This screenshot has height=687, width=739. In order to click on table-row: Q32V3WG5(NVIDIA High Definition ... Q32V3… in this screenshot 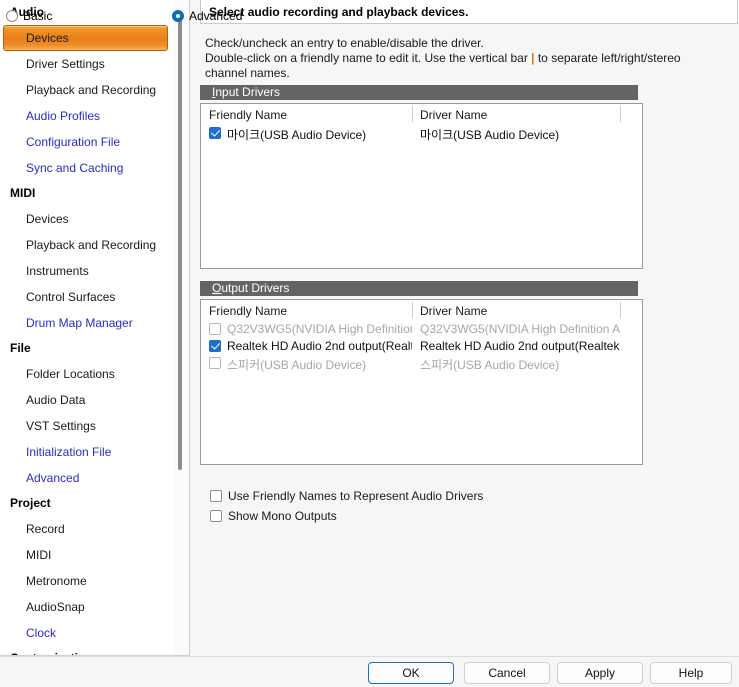, I will do `click(421, 329)`.